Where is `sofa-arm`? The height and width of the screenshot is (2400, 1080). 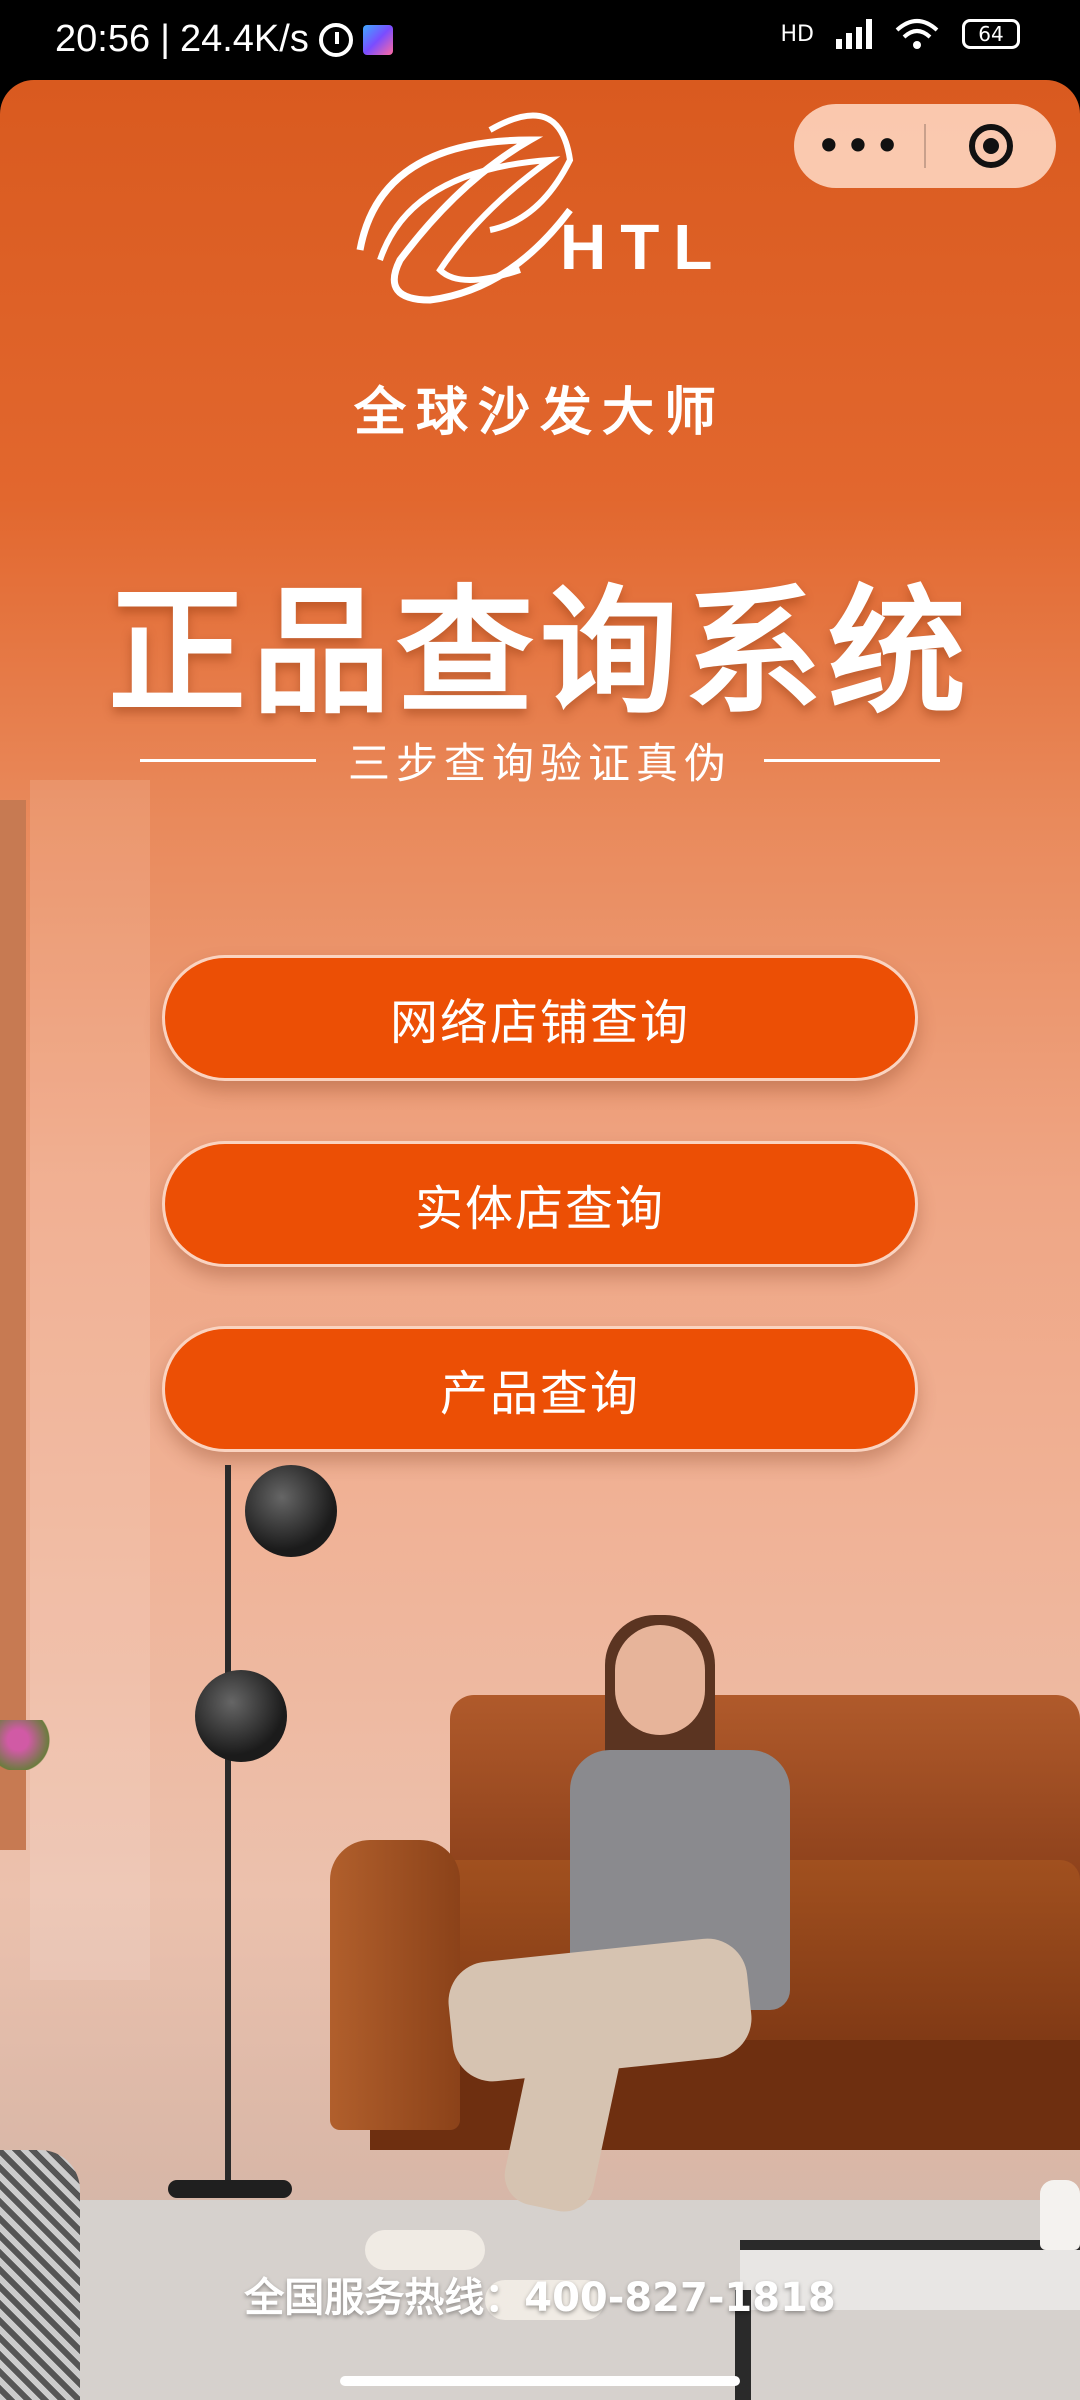
sofa-arm is located at coordinates (395, 1985).